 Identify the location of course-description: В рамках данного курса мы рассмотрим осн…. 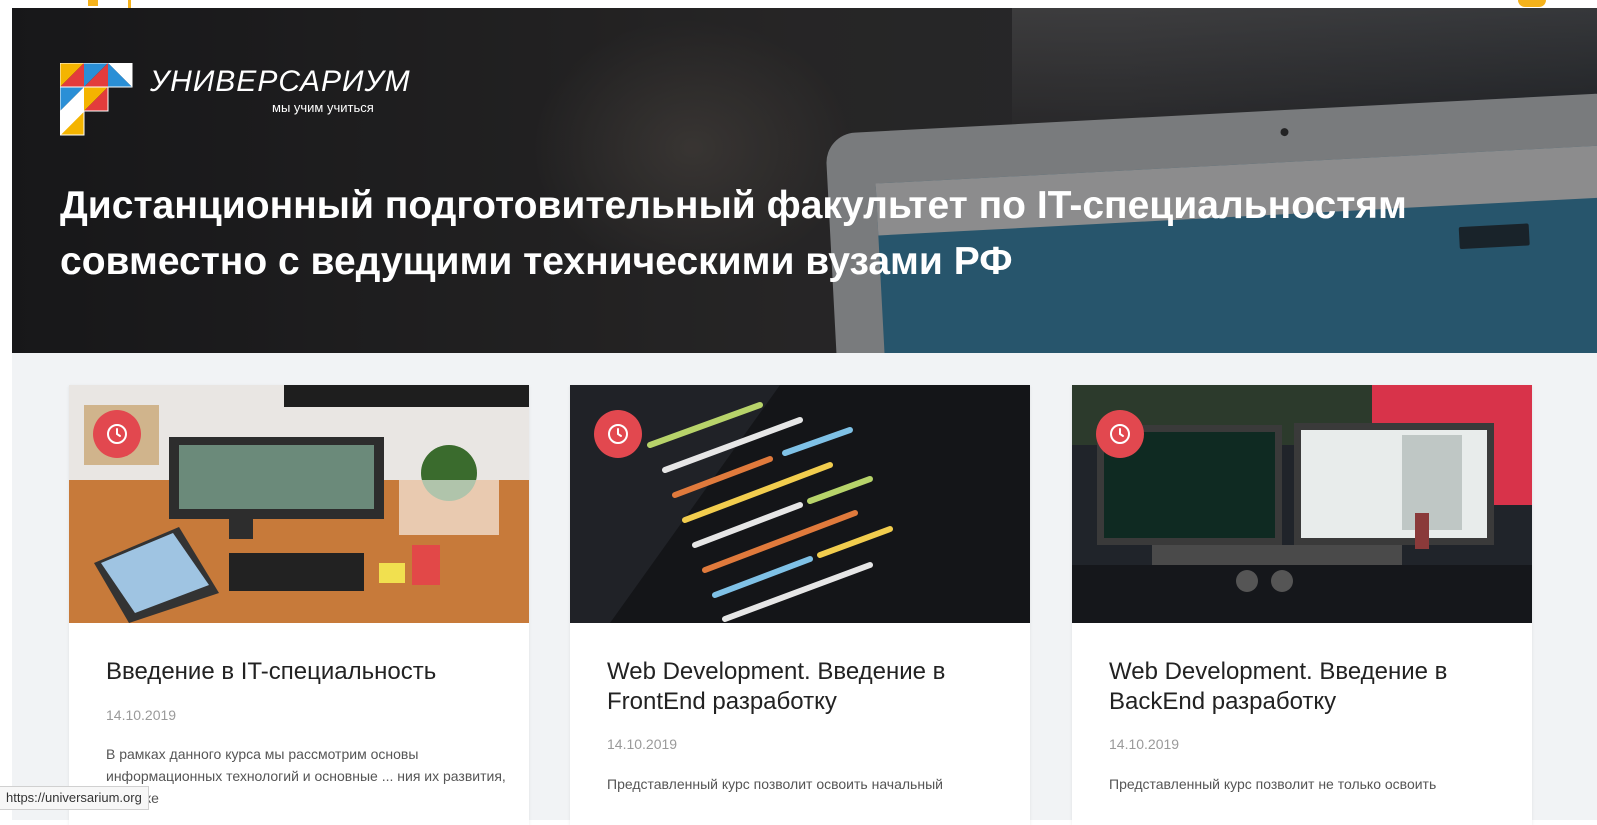
(306, 776).